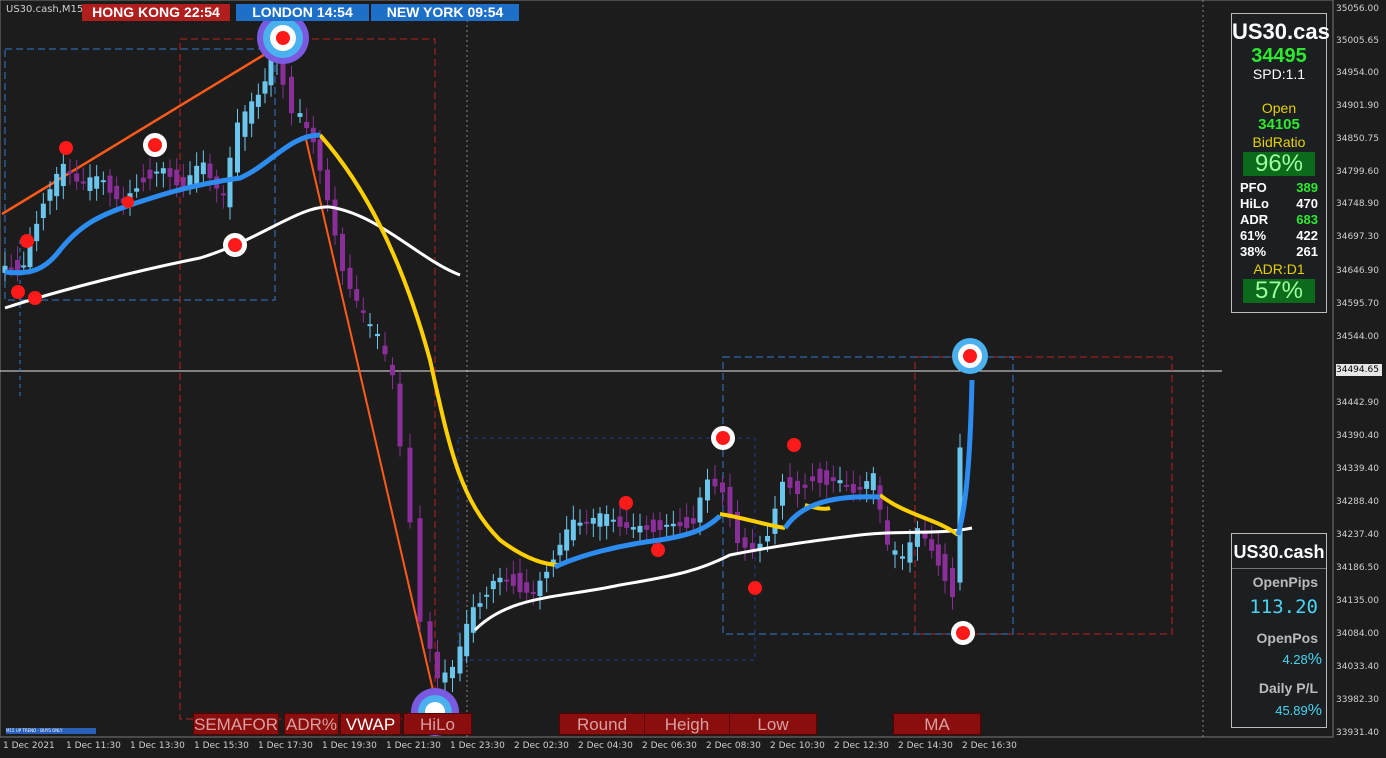 The width and height of the screenshot is (1386, 758). What do you see at coordinates (413, 746) in the screenshot?
I see `time-tick: 1 Dec 21:30` at bounding box center [413, 746].